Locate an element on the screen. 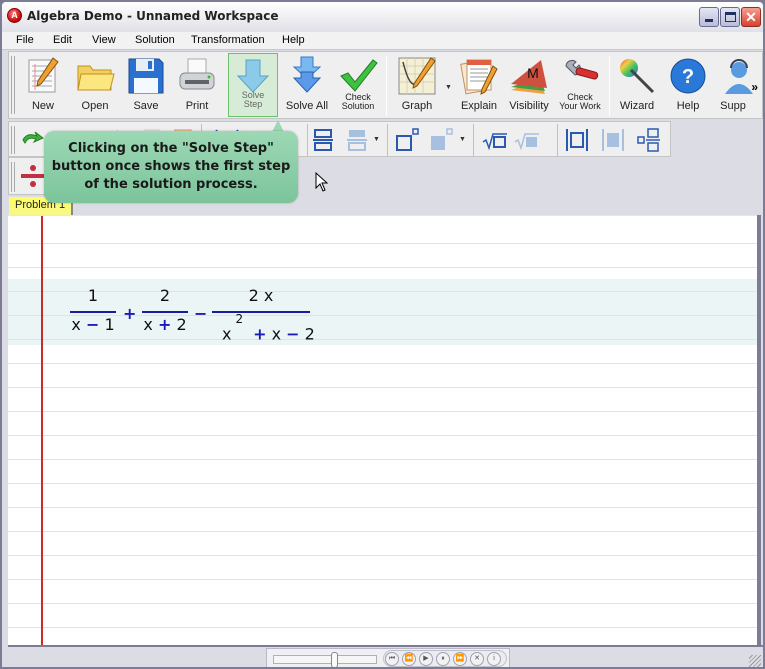 The image size is (765, 669). open-button: Open is located at coordinates (95, 85).